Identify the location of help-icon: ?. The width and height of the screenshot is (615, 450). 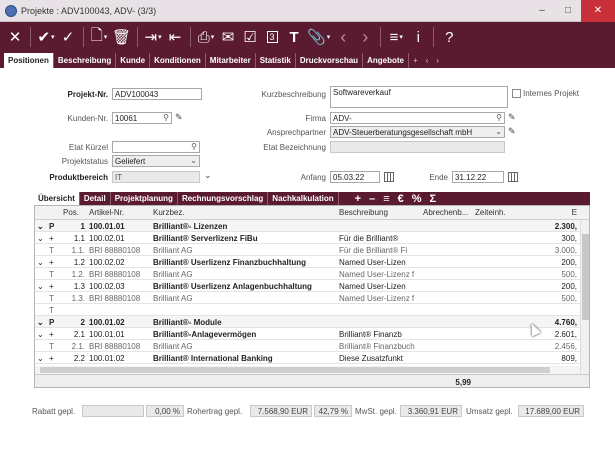
(449, 37).